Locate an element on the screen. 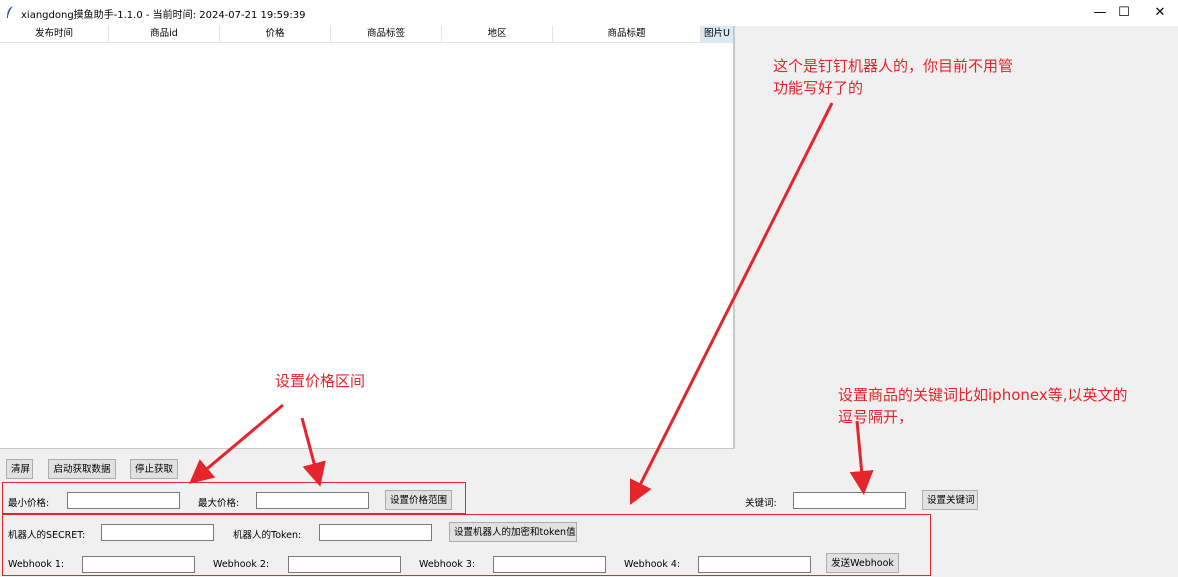 This screenshot has height=577, width=1178. arrow-to-max-price is located at coordinates (313, 452).